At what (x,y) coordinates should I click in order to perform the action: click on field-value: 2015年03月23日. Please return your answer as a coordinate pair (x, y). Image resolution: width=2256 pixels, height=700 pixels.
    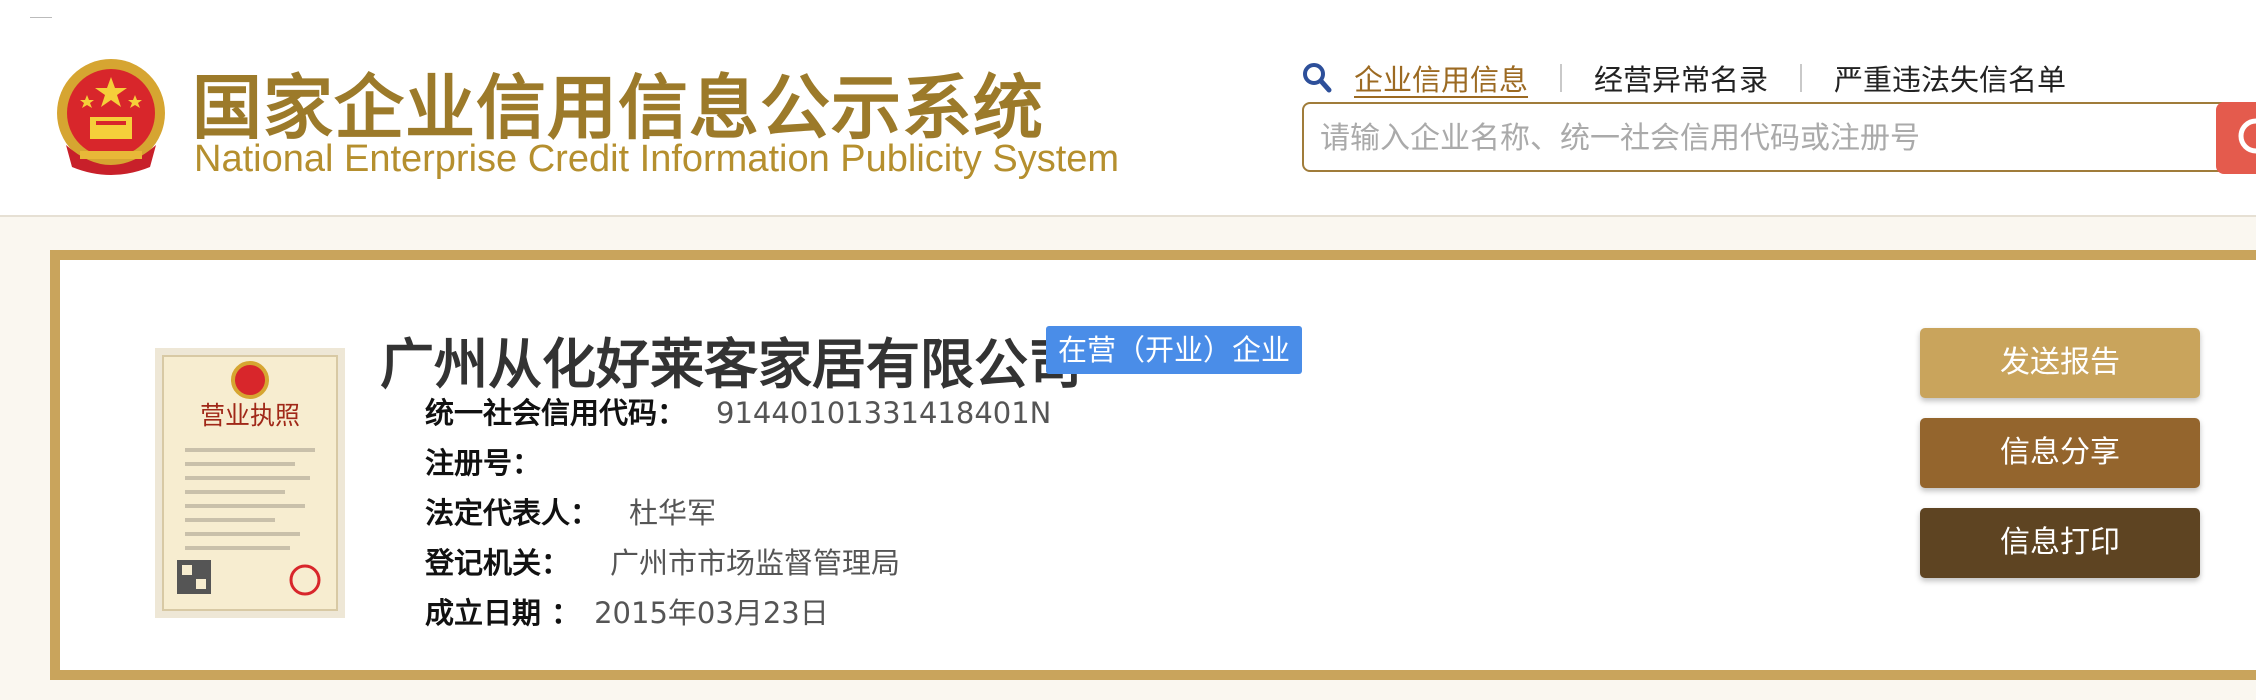
    Looking at the image, I should click on (711, 613).